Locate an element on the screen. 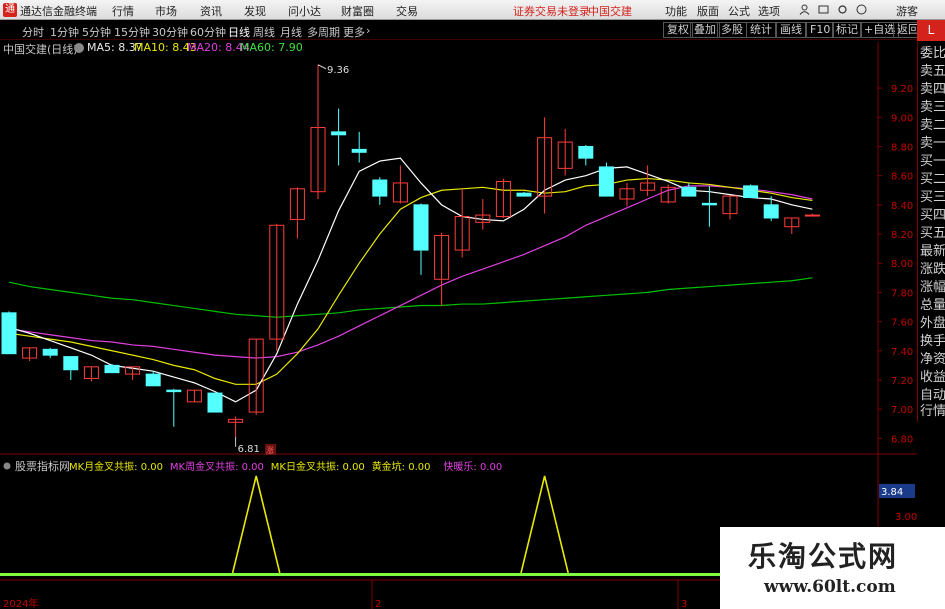 The width and height of the screenshot is (945, 609). chart-title: 中国交建(日线) is located at coordinates (40, 49).